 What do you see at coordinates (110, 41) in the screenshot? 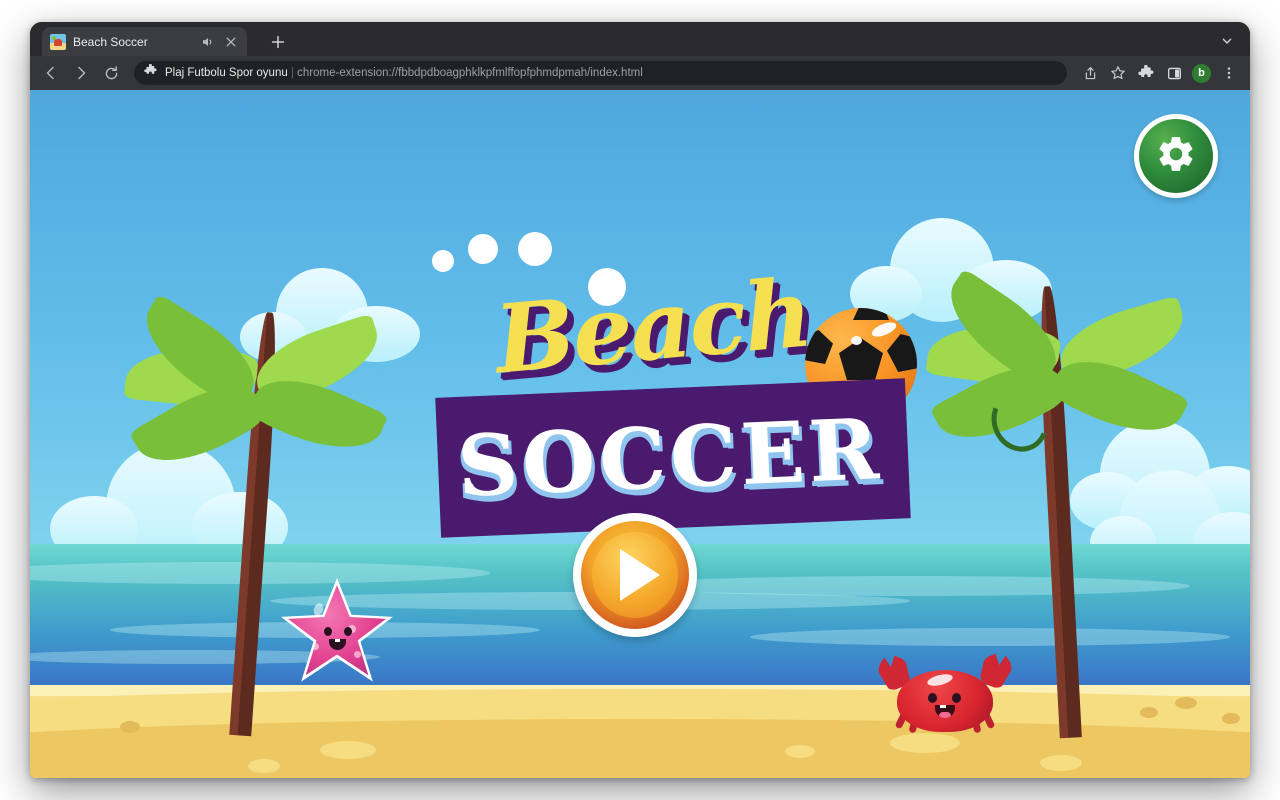
I see `tab-title: Beach Soccer` at bounding box center [110, 41].